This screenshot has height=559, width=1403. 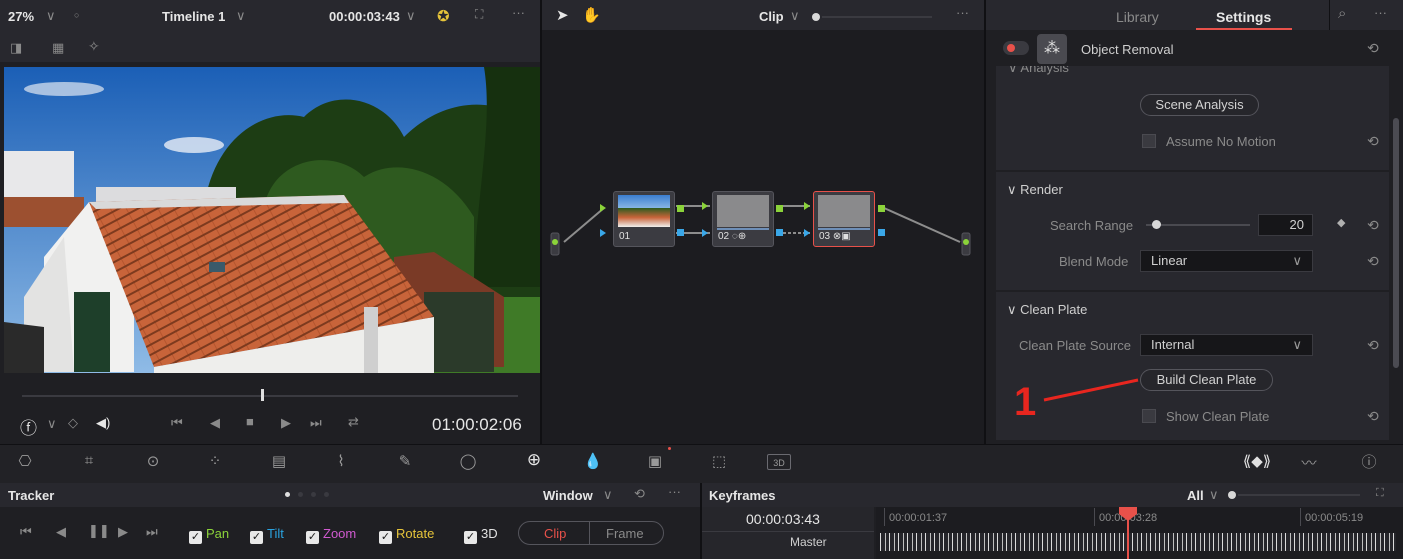 I want to click on rgb-mixer-icon: ▤, so click(x=279, y=461).